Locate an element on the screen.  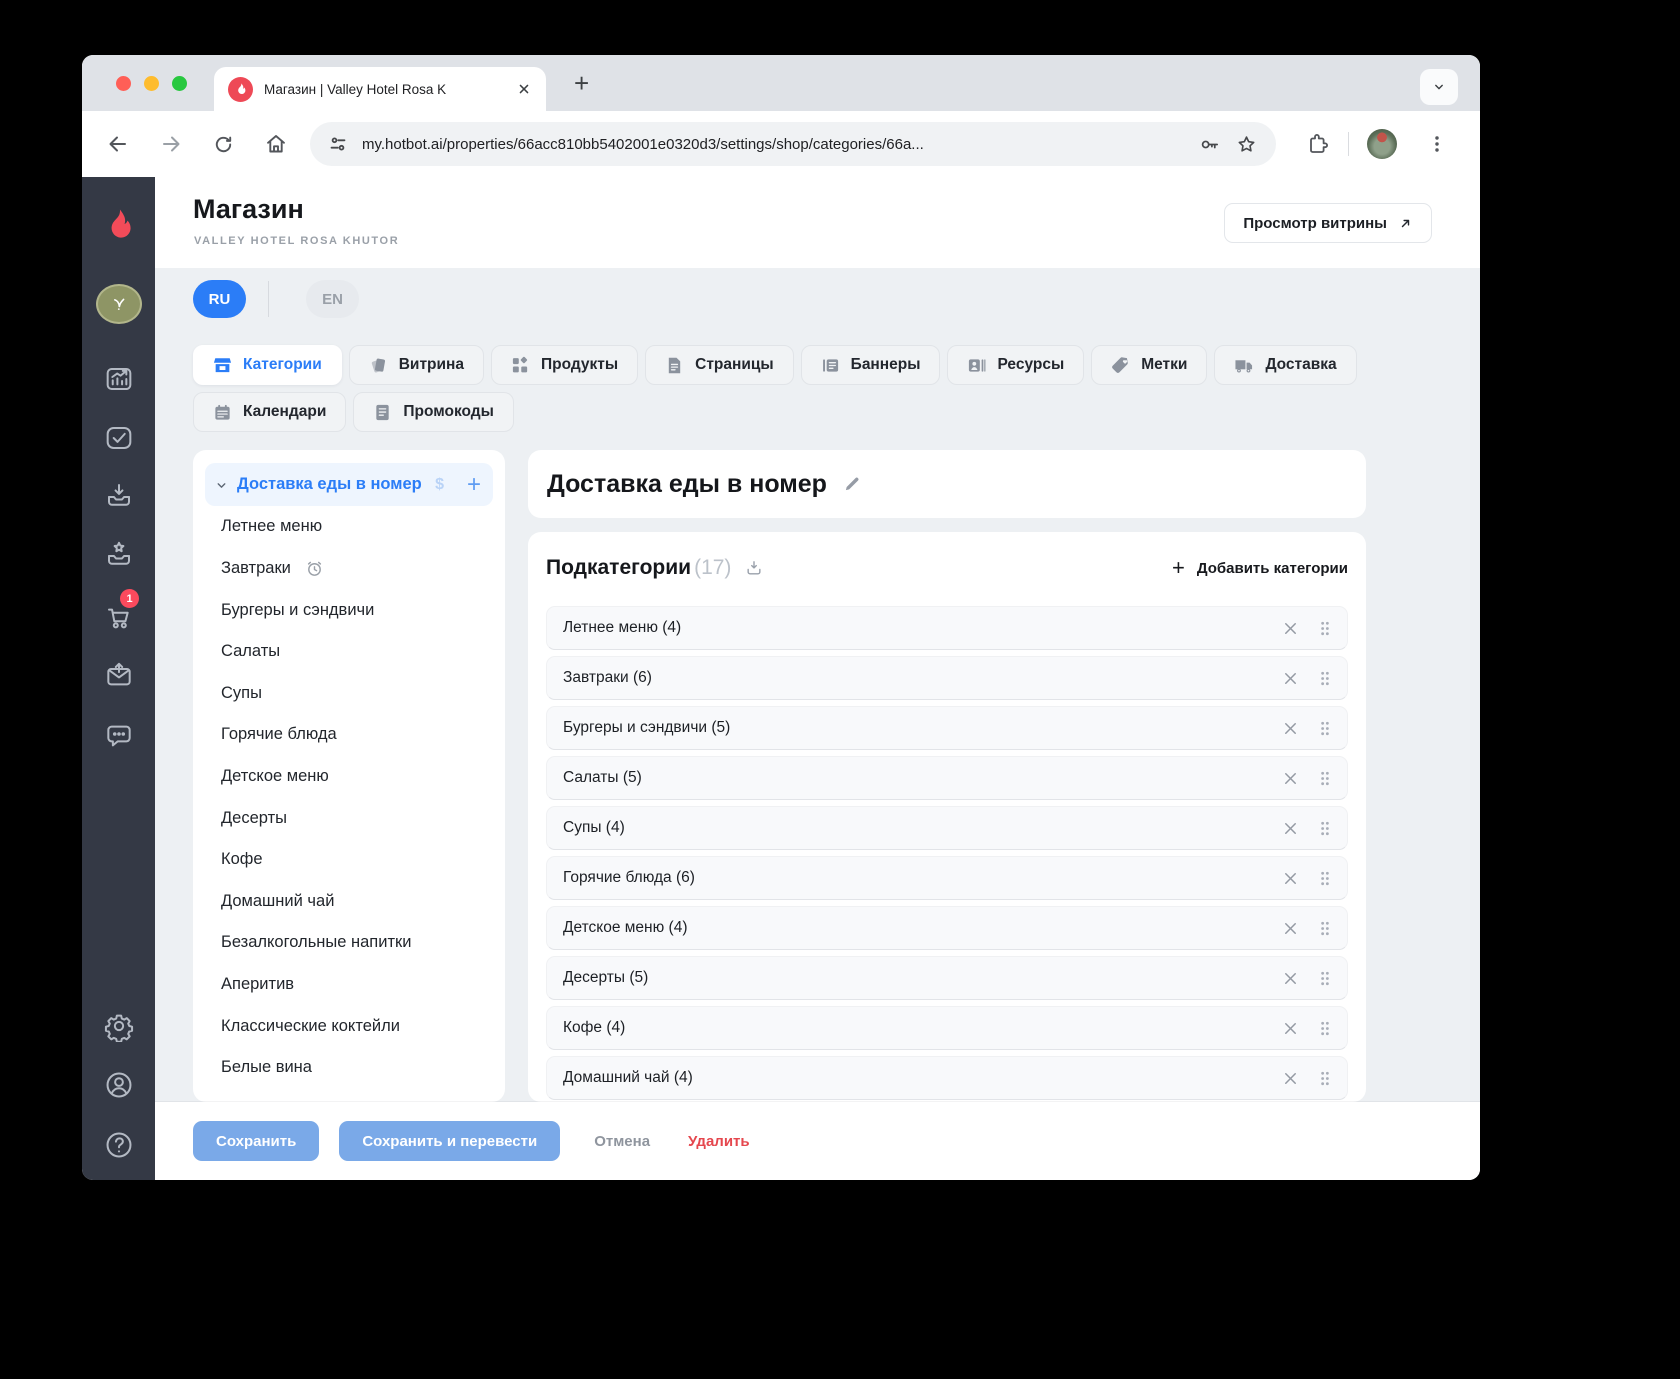
subcategory-row: Завтраки (6) is located at coordinates (947, 678).